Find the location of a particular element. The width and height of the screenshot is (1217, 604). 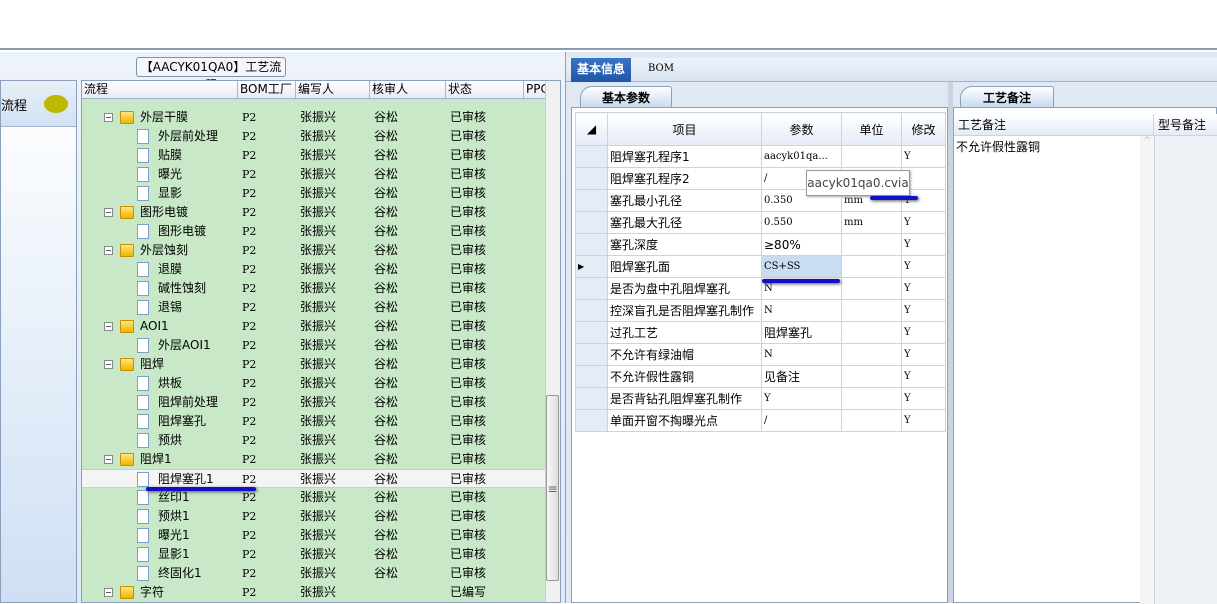

tree-row: 曝光 P2 张振兴 谷松 已审核 is located at coordinates (321, 174).